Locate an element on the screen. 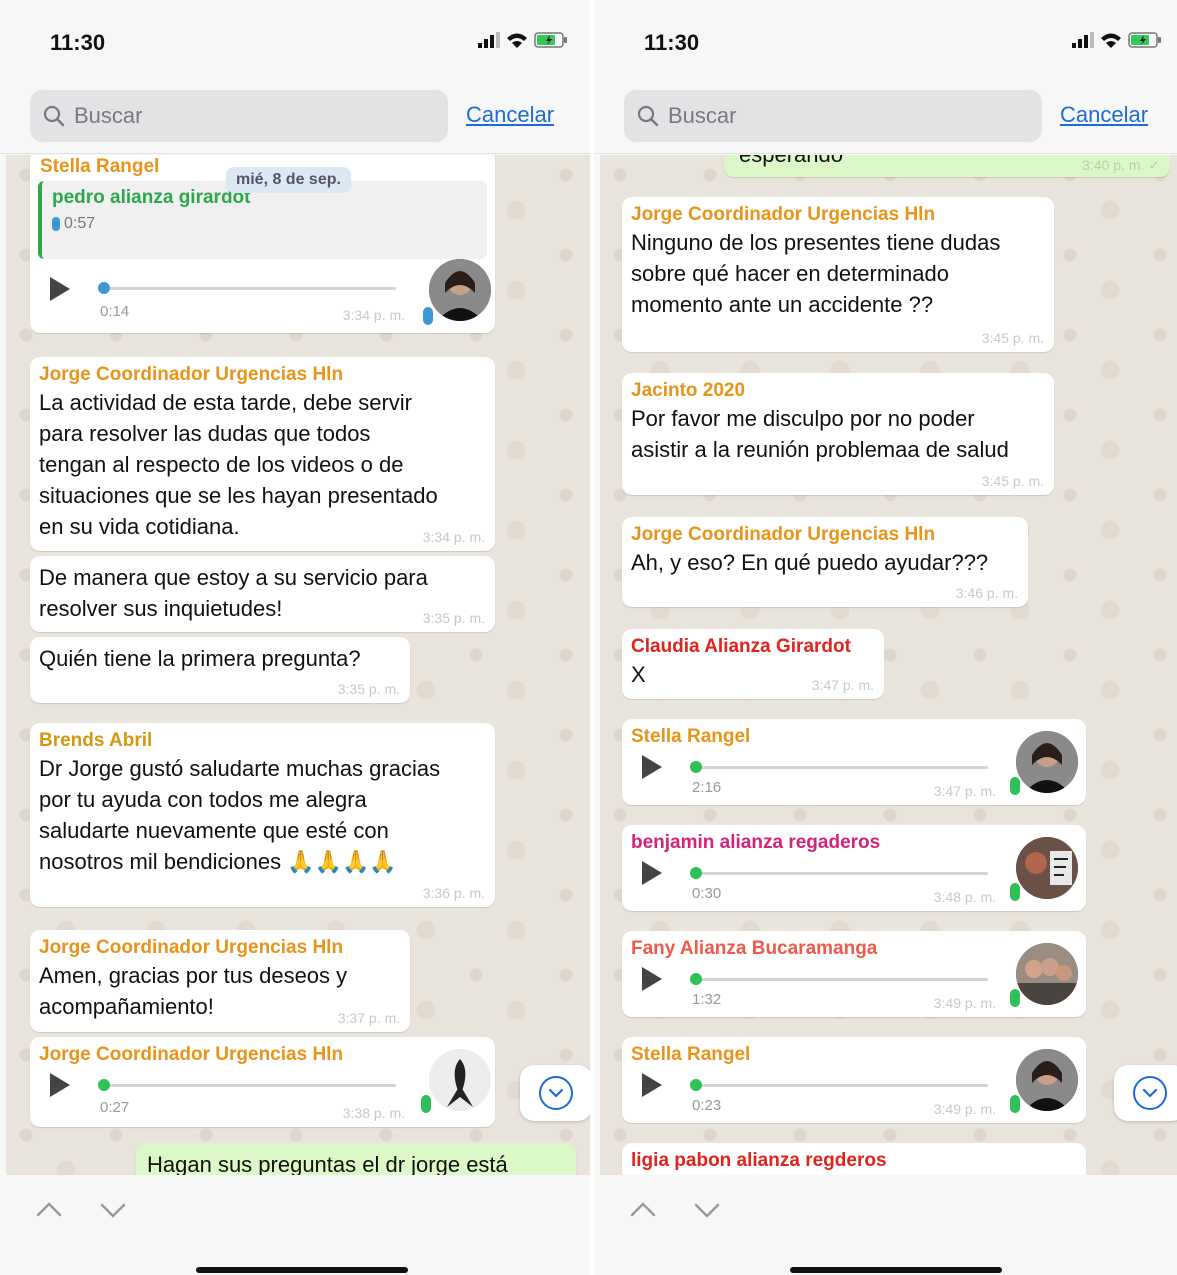  message-text-line: nosotros mil bendiciones 🙏🙏🙏🙏 is located at coordinates (218, 861).